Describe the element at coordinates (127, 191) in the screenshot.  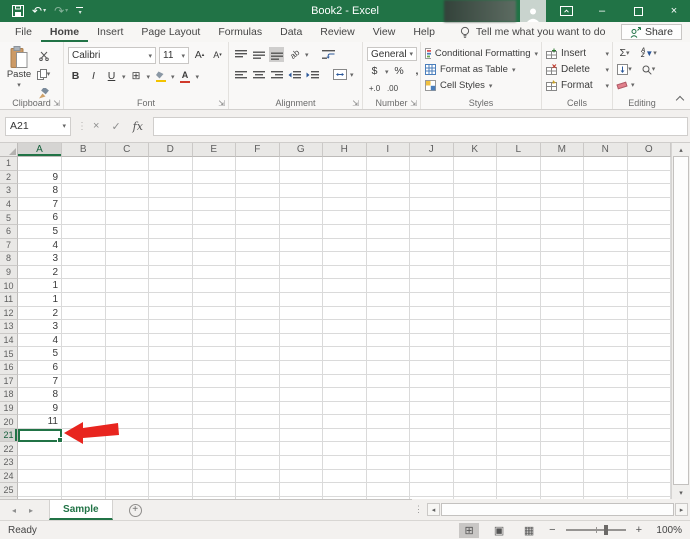
I see `cell-C3` at that location.